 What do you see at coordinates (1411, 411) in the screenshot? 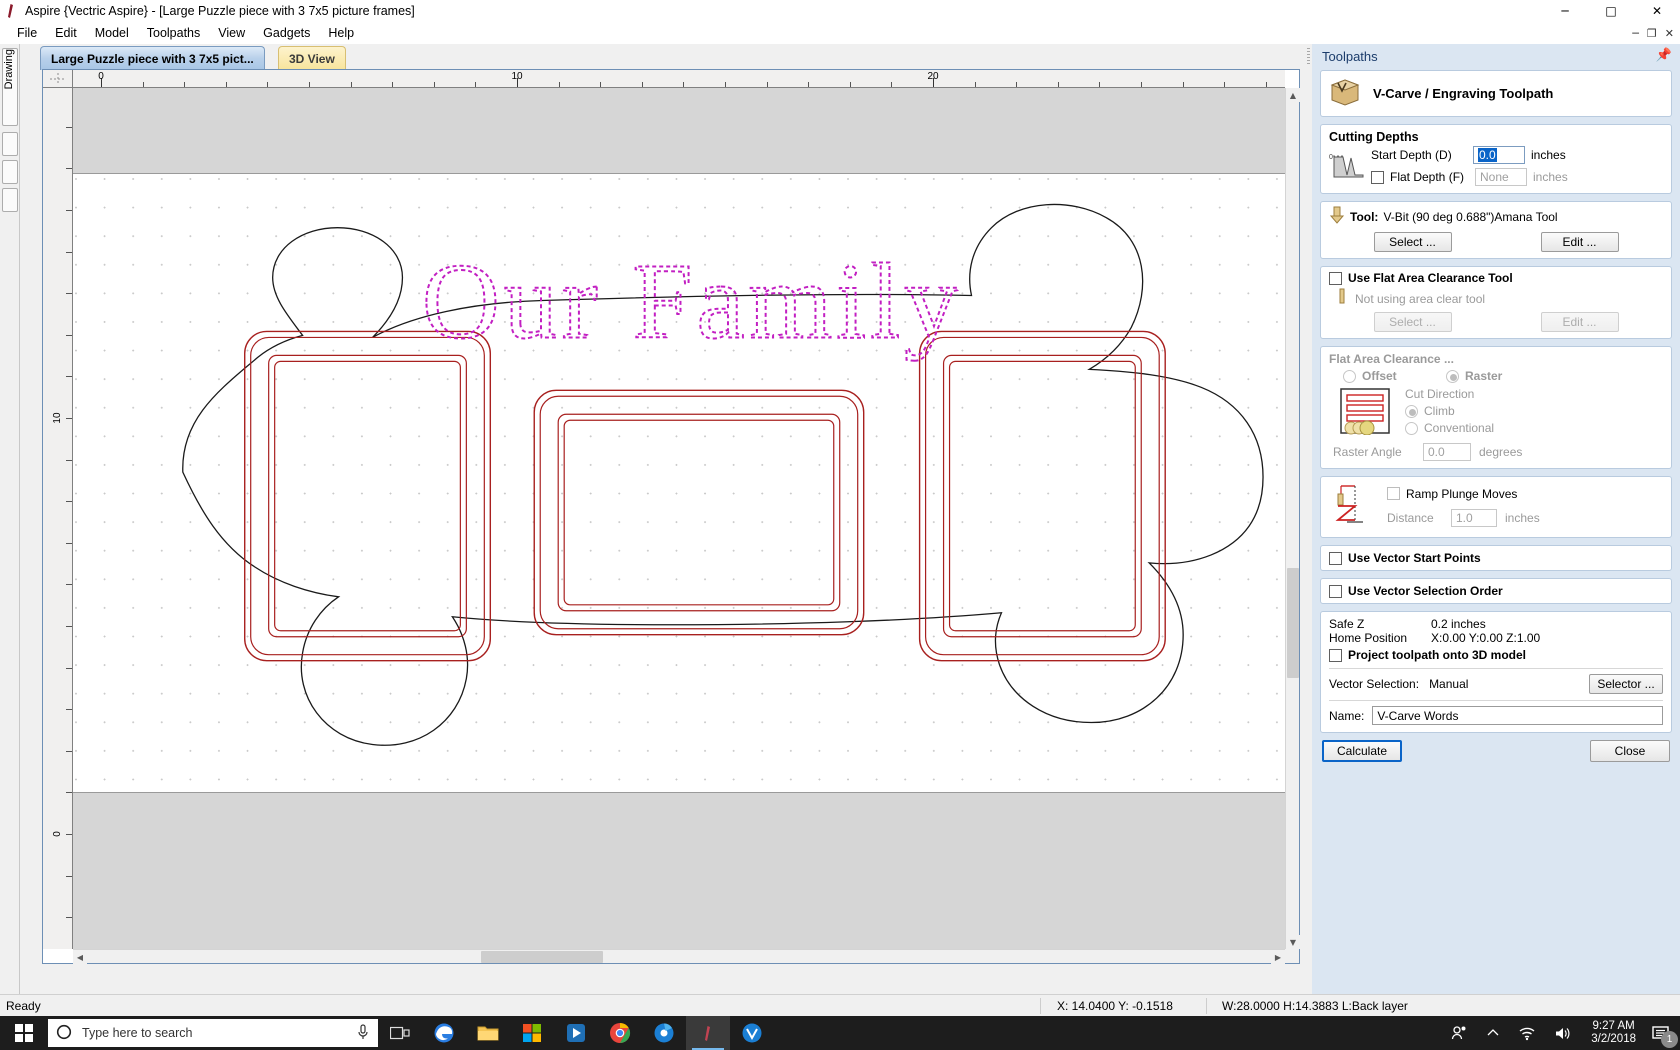
I see `climb-radio` at bounding box center [1411, 411].